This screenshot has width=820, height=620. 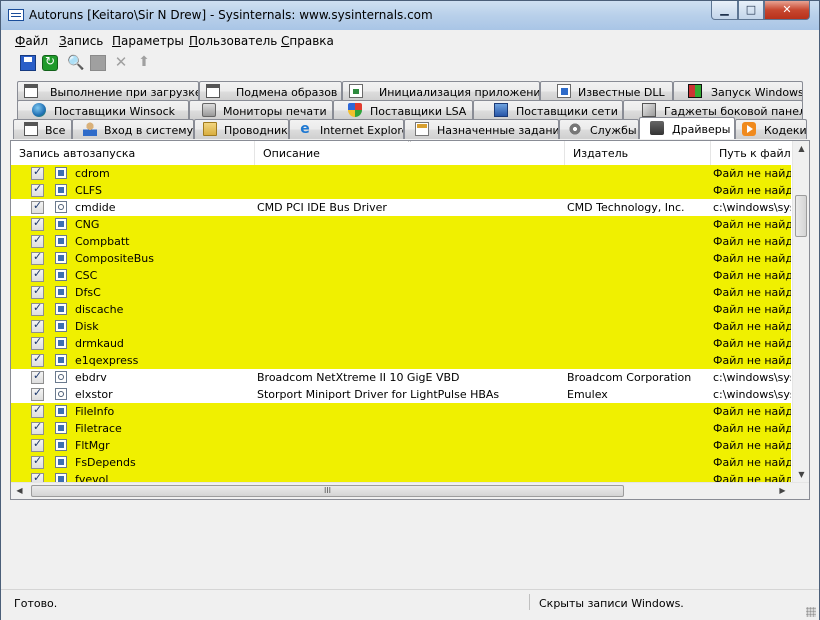 What do you see at coordinates (401, 241) in the screenshot?
I see `table-row: Compbatt Файл не найден` at bounding box center [401, 241].